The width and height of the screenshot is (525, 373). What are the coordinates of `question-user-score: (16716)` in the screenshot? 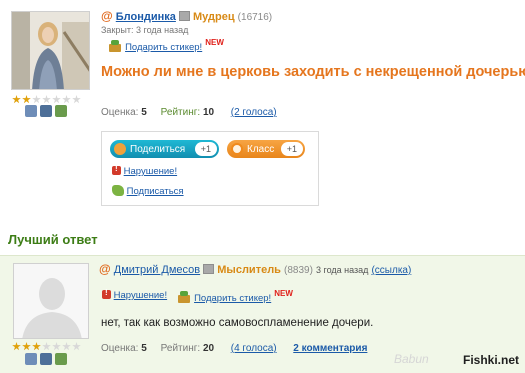 It's located at (255, 17).